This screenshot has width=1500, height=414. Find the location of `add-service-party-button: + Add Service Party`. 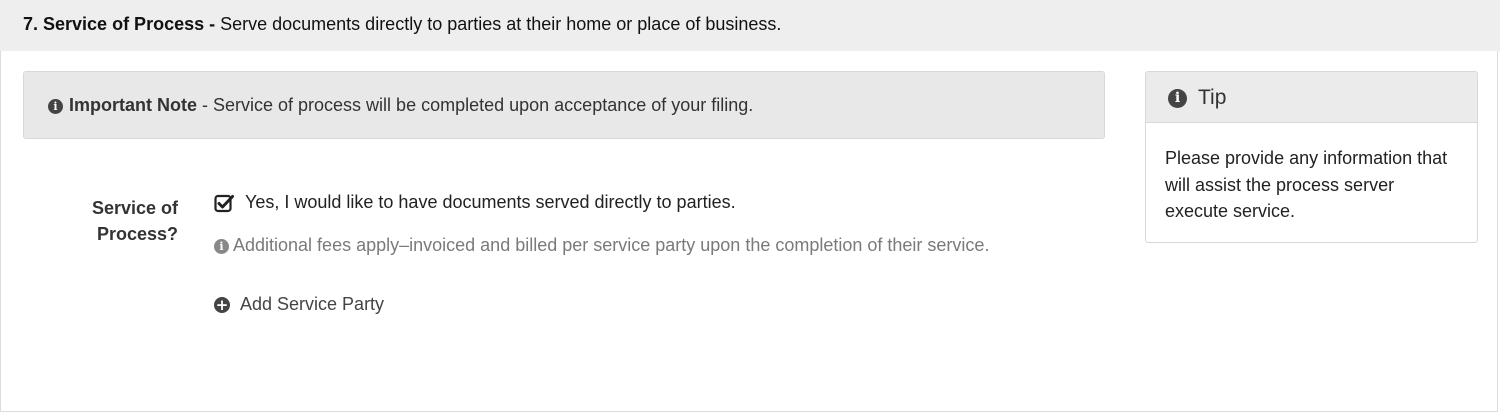

add-service-party-button: + Add Service Party is located at coordinates (299, 304).